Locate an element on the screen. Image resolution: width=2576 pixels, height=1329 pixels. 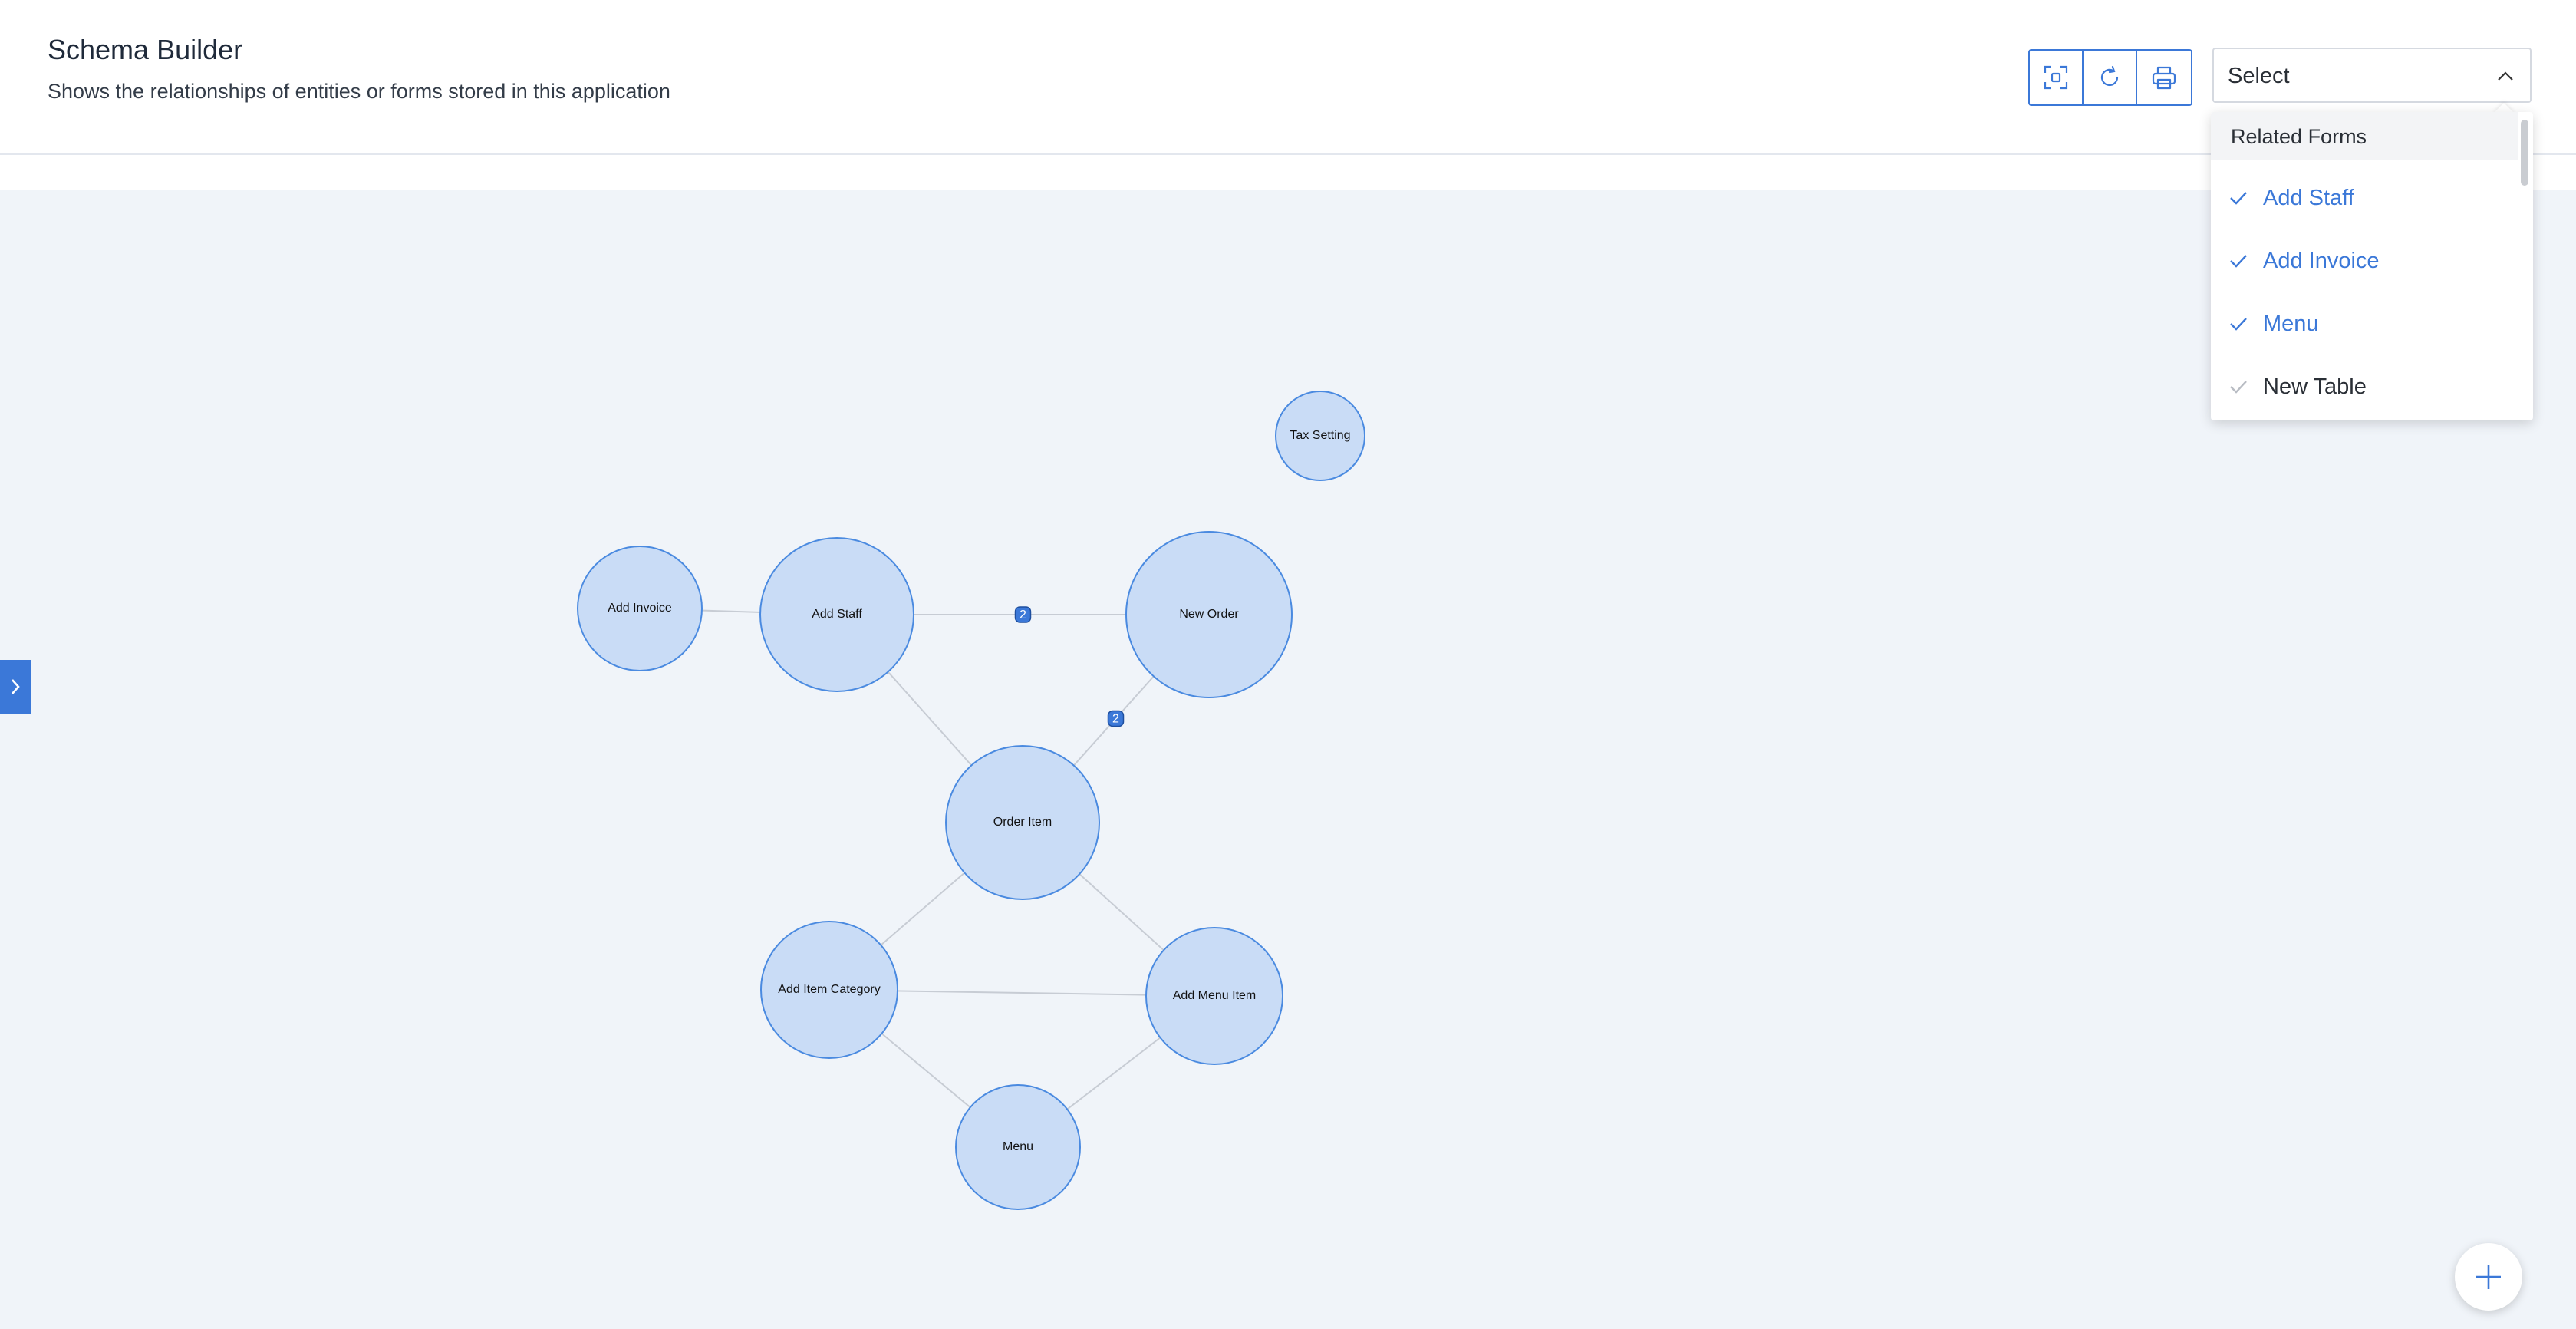
schema-node-menu: Menu is located at coordinates (1018, 1147).